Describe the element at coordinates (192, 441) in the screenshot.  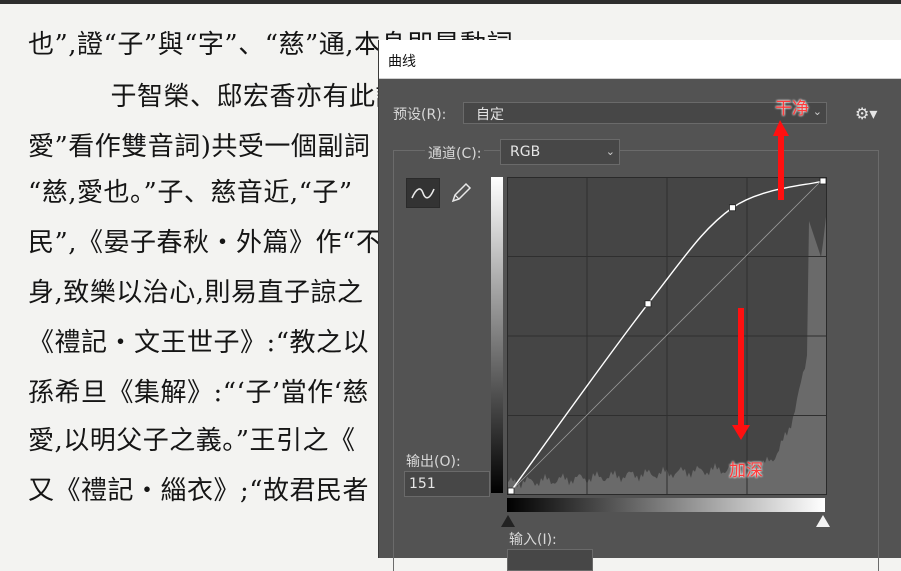
I see `text-line-9: 愛,以明父子之義。”王引之《` at that location.